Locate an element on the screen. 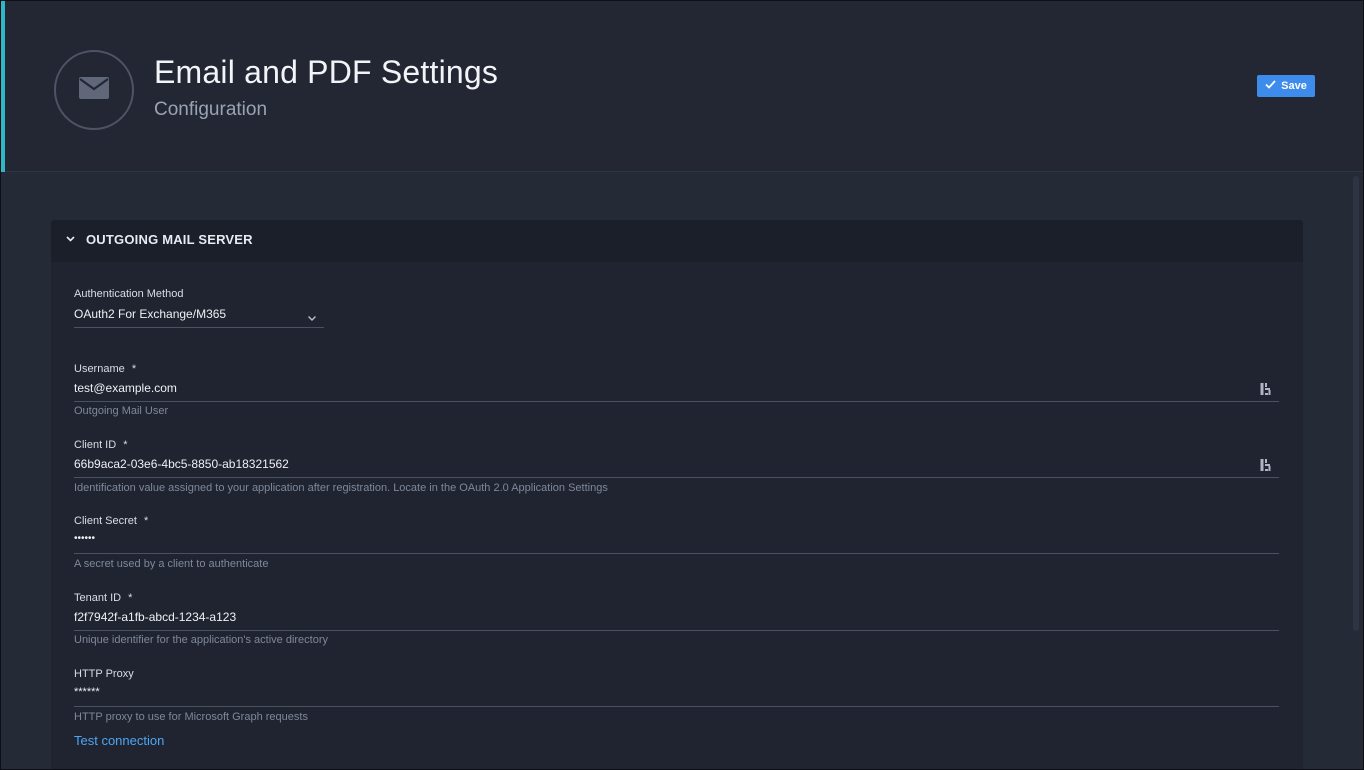 Image resolution: width=1364 pixels, height=770 pixels. header-accent-bar is located at coordinates (3, 86).